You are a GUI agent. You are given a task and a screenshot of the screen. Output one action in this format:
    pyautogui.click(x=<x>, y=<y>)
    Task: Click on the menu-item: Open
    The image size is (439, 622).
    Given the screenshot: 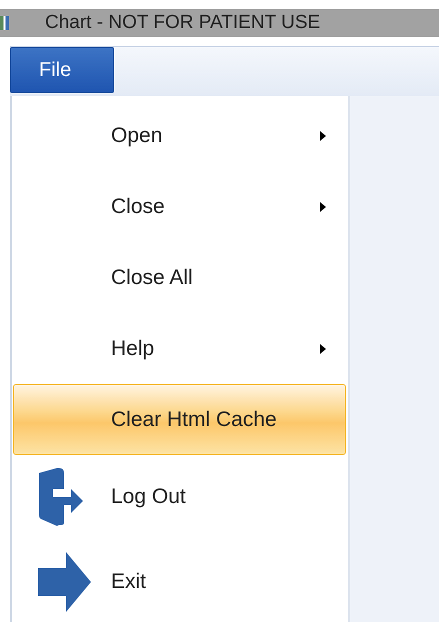 What is the action you would take?
    pyautogui.click(x=179, y=136)
    